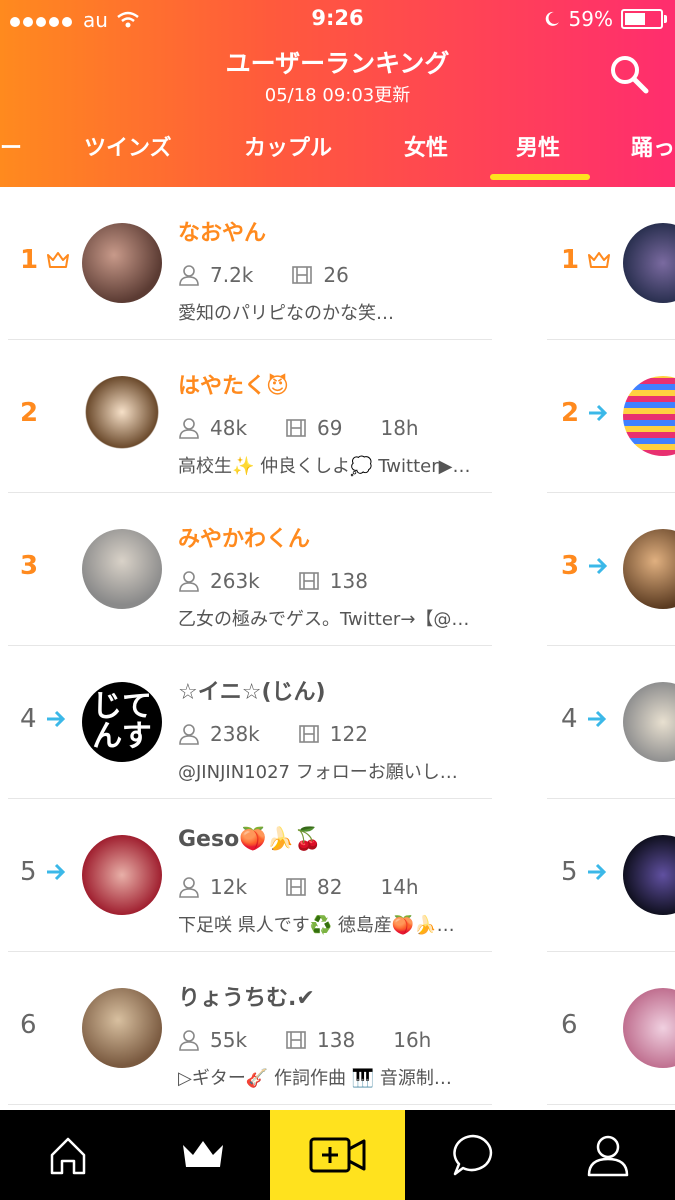  I want to click on user-stats: 55k 138 16h, so click(304, 1040).